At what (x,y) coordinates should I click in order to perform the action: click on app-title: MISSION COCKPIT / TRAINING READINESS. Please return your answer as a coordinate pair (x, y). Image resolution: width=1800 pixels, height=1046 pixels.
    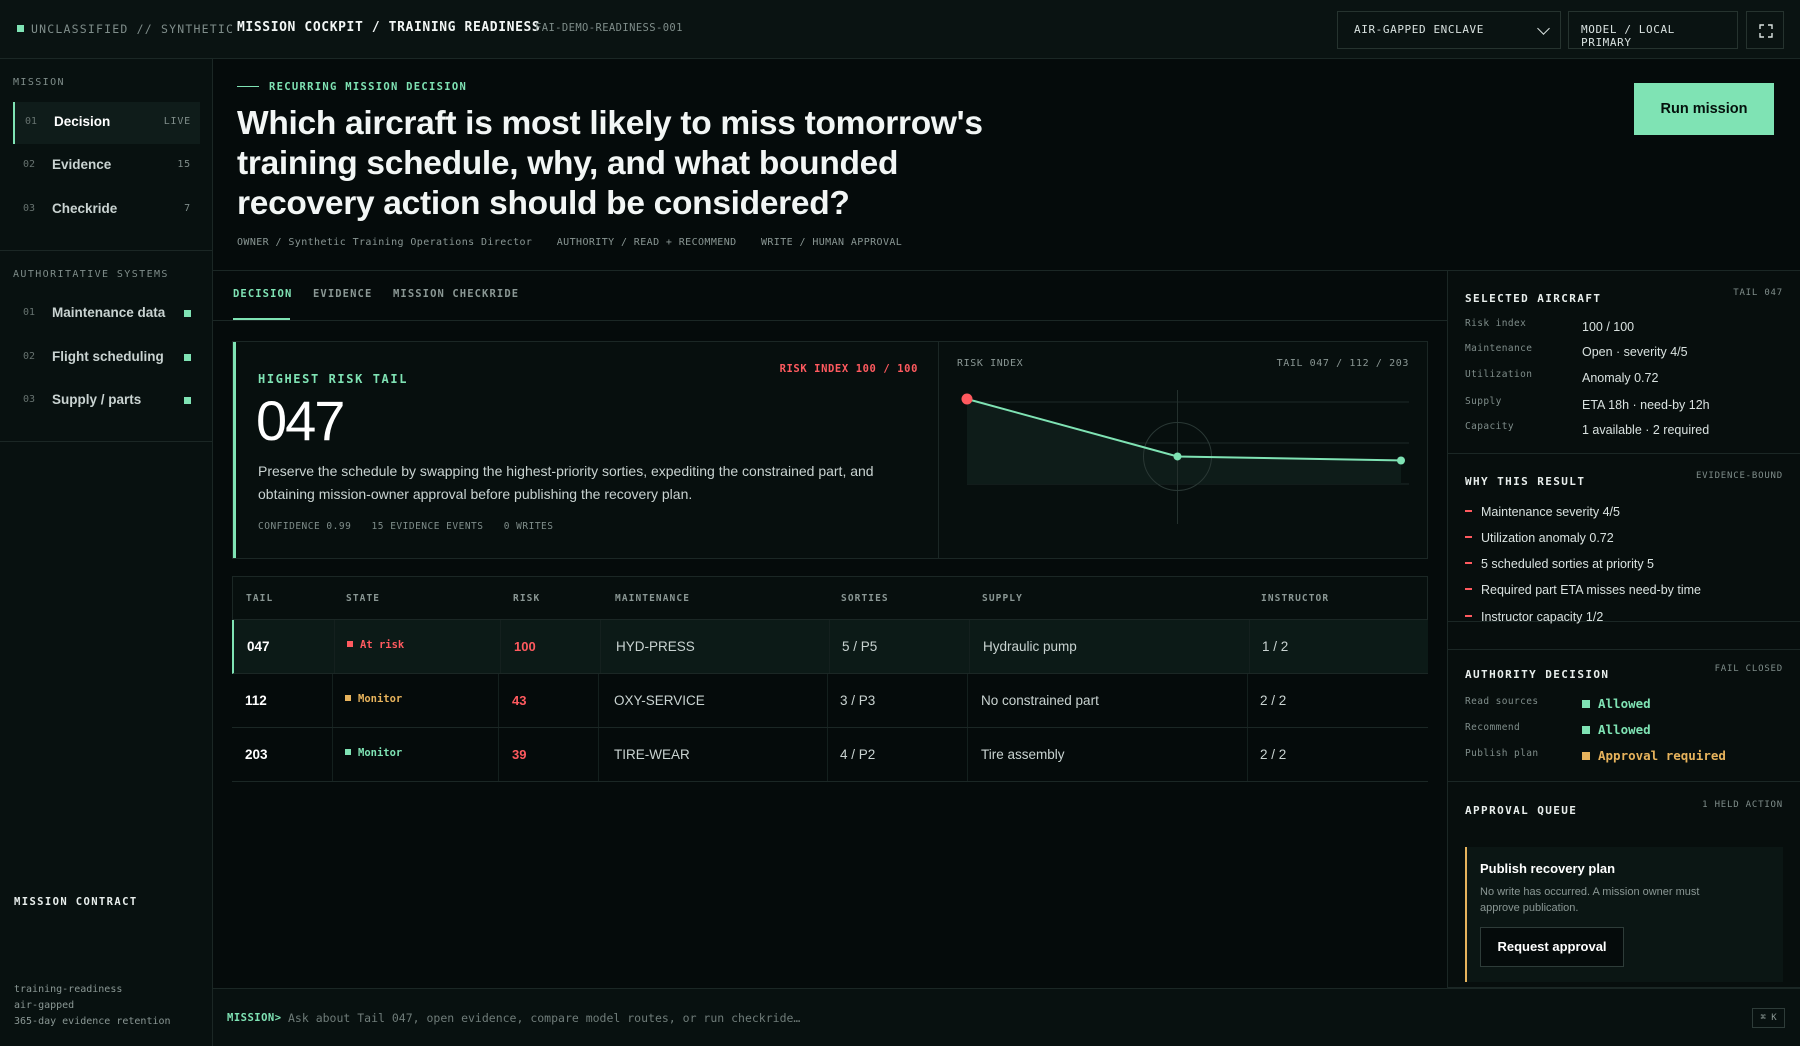
    Looking at the image, I should click on (389, 27).